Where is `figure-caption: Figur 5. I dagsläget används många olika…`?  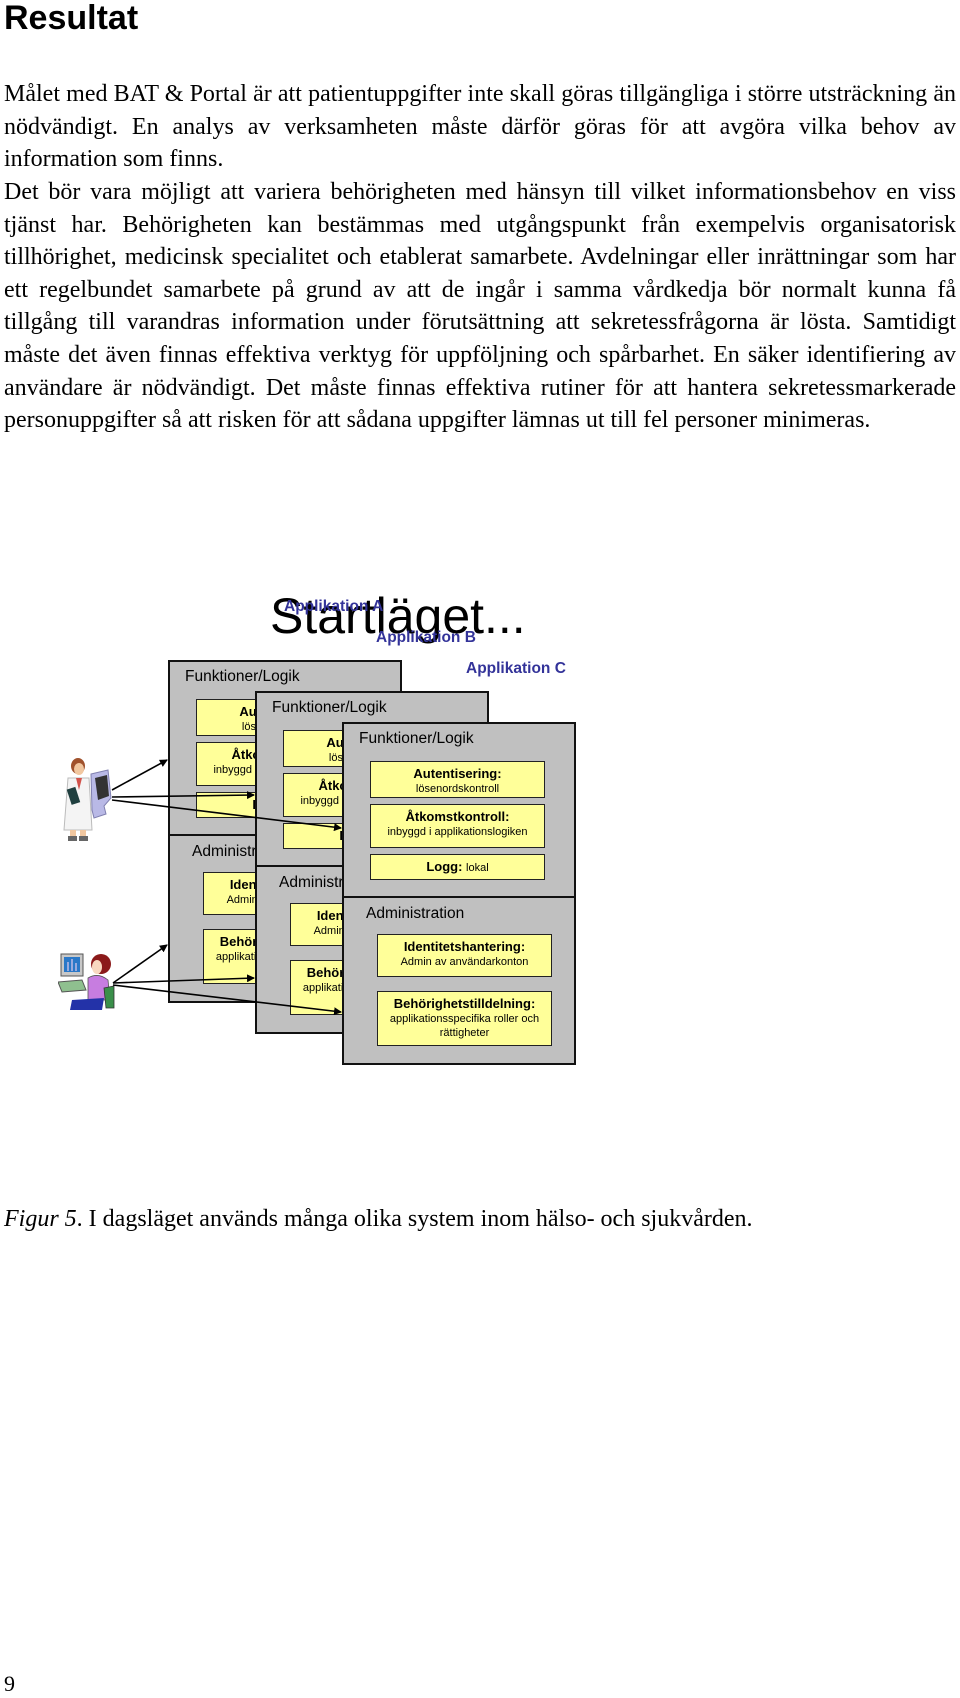
figure-caption: Figur 5. I dagsläget används många olika… is located at coordinates (378, 1219).